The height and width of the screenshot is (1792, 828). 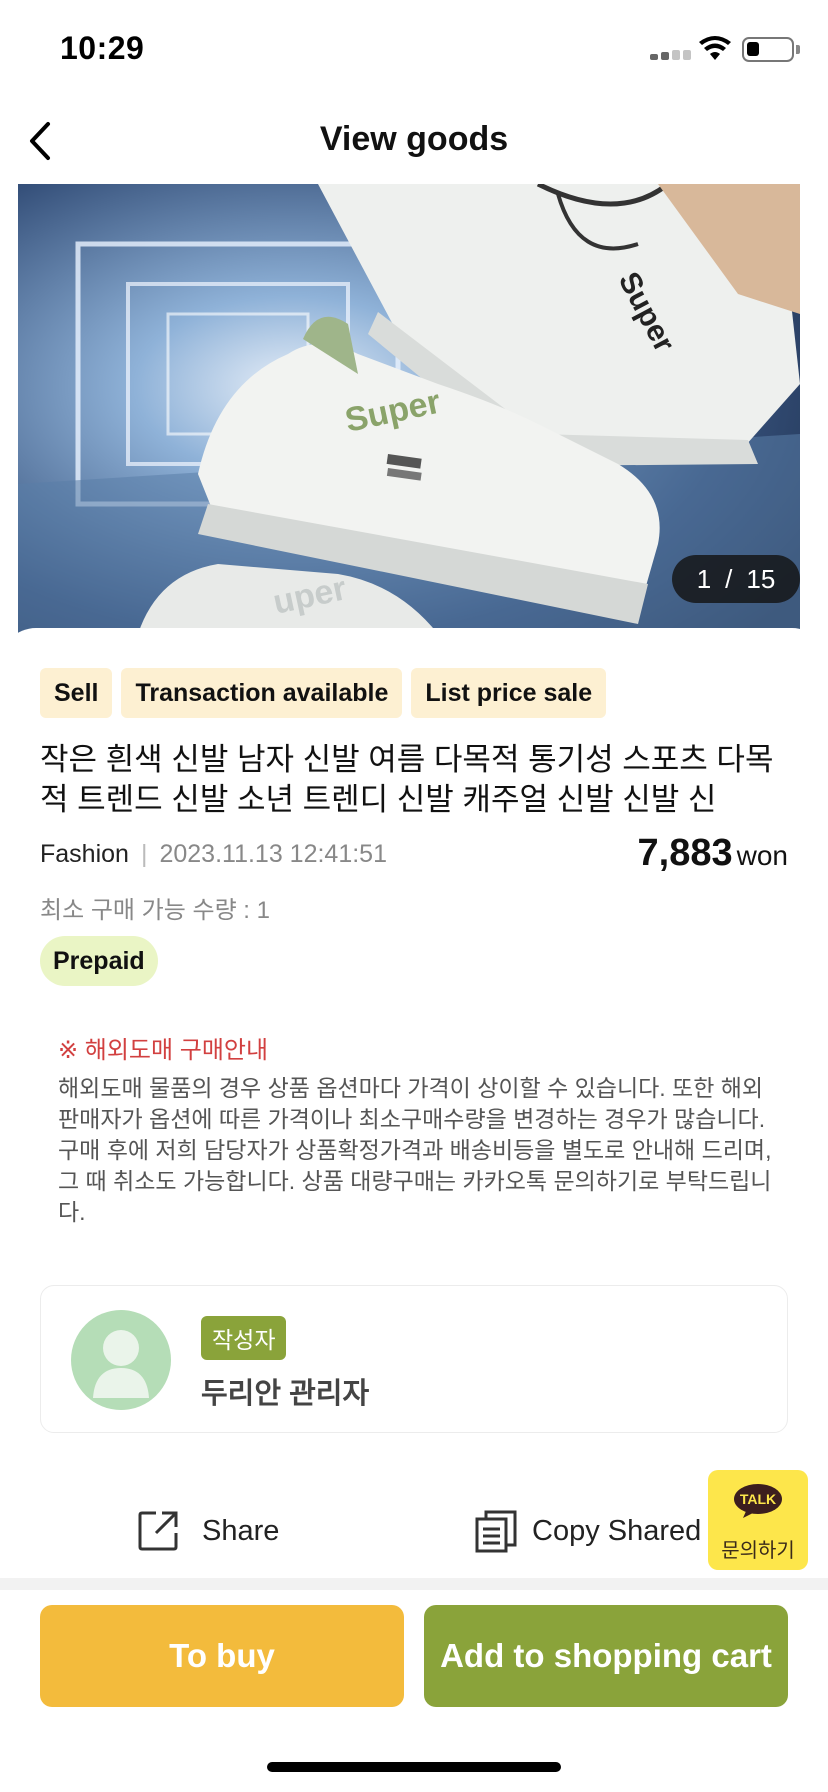 What do you see at coordinates (121, 1364) in the screenshot?
I see `user-avatar-icon` at bounding box center [121, 1364].